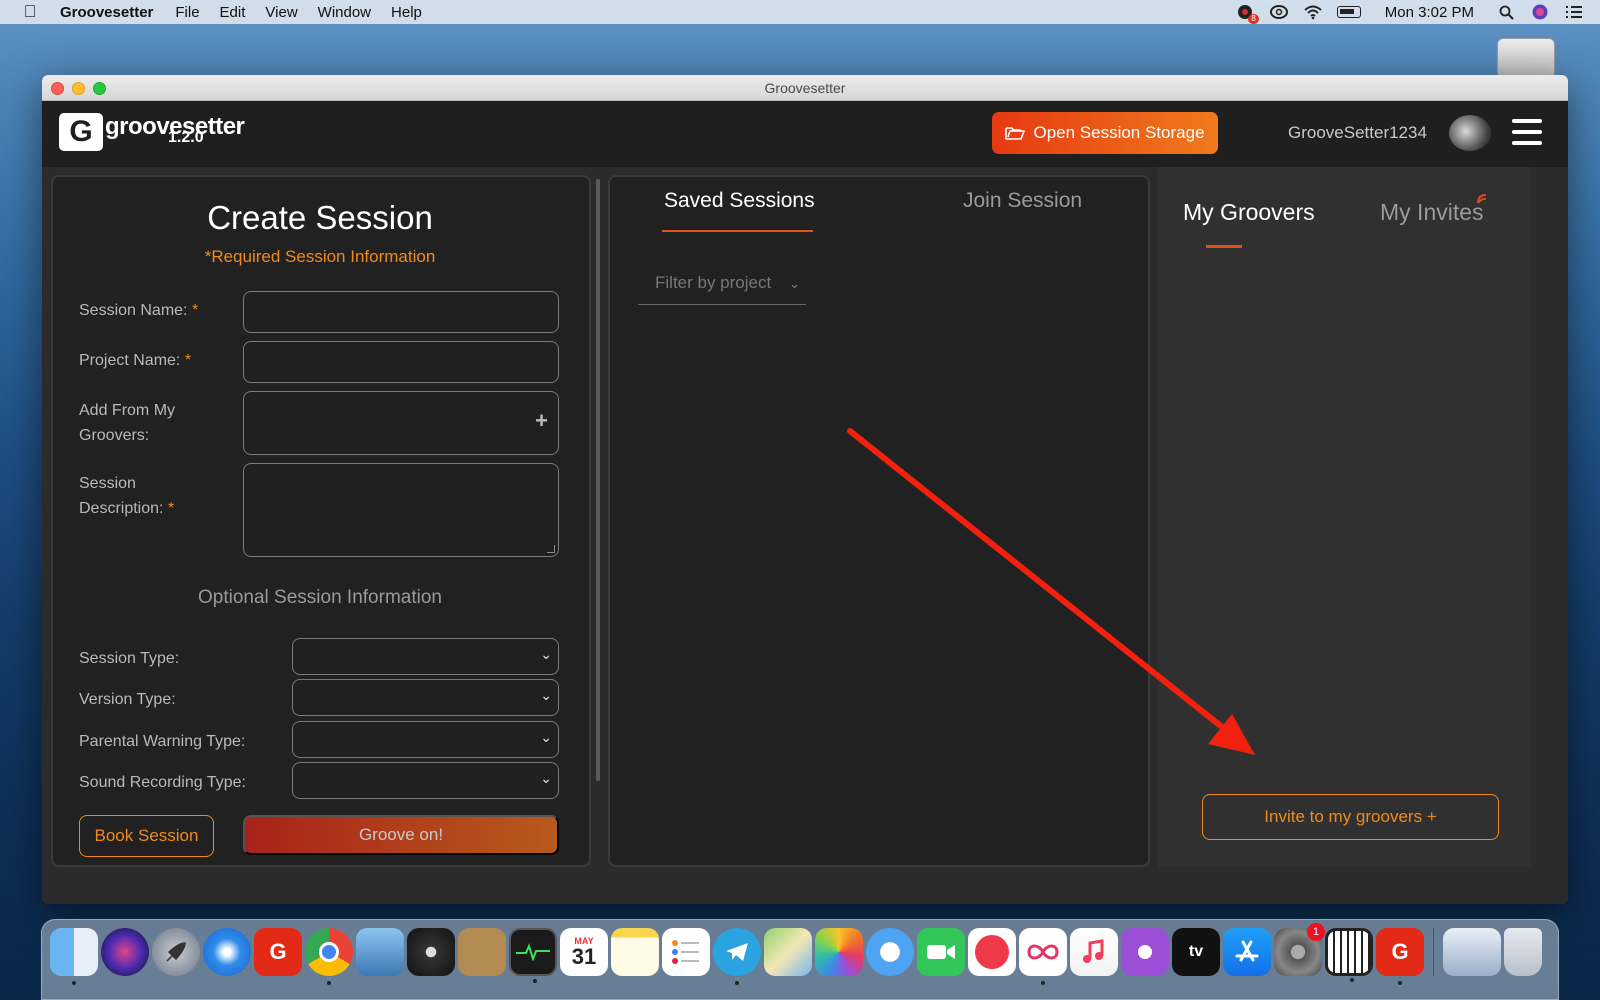  I want to click on menubar-status-area: 8 Mon 3:02 PM, so click(1409, 12).